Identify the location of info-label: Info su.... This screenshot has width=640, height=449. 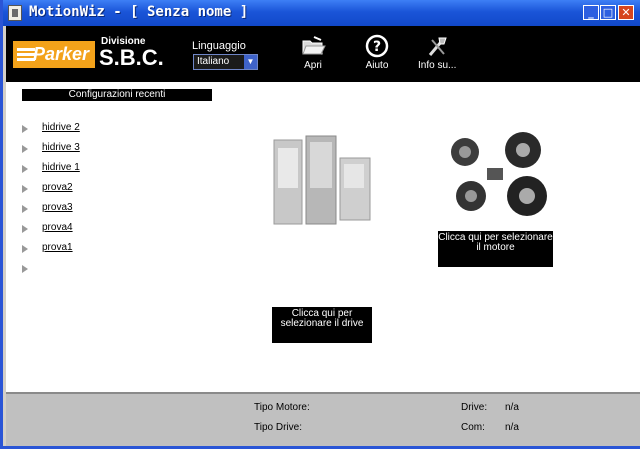
(437, 65).